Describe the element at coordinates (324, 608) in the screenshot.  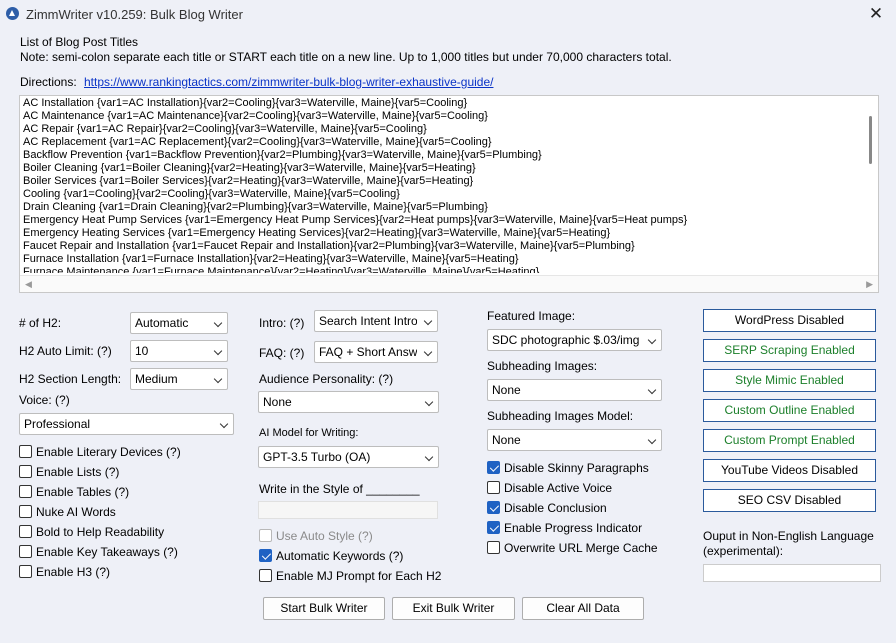
I see `start-bulk-writer-button: Start Bulk Writer` at that location.